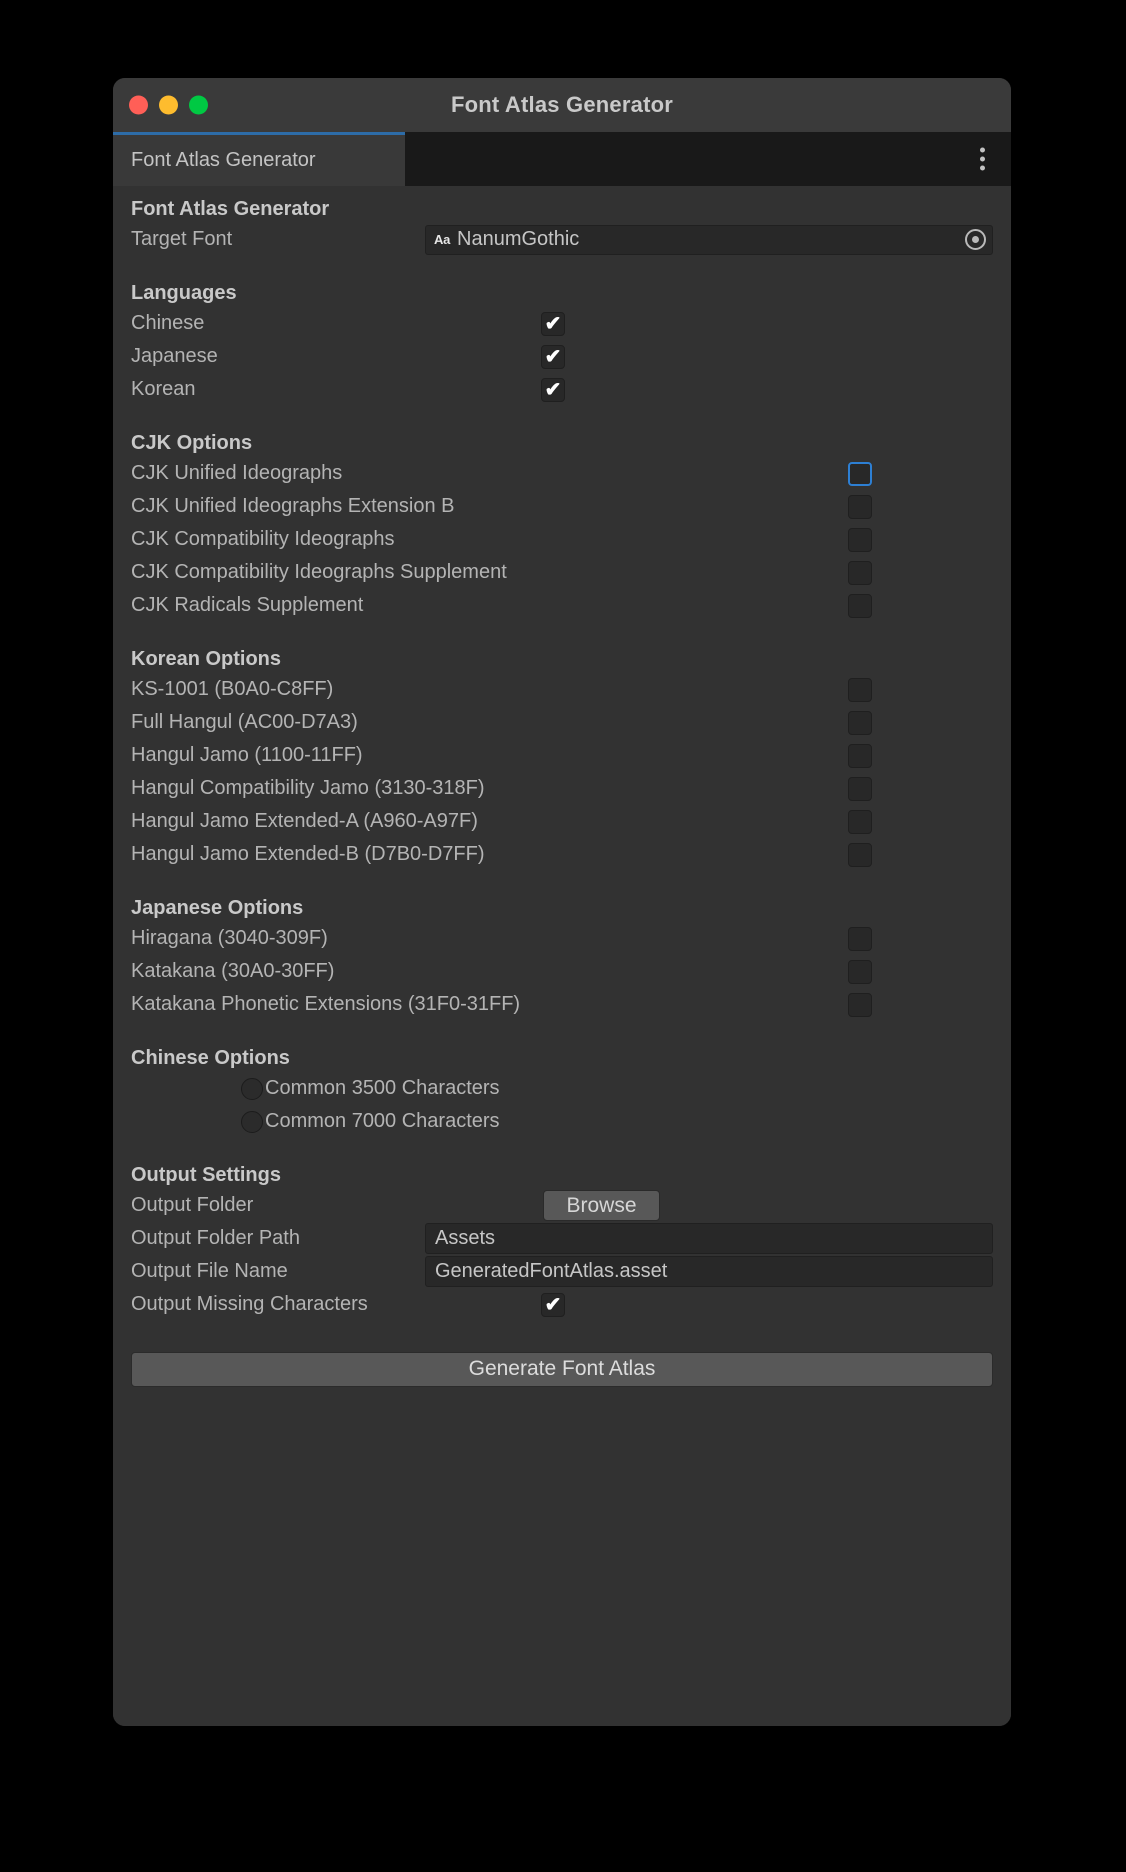  What do you see at coordinates (860, 938) in the screenshot?
I see `japanese-checkbox-hiragana` at bounding box center [860, 938].